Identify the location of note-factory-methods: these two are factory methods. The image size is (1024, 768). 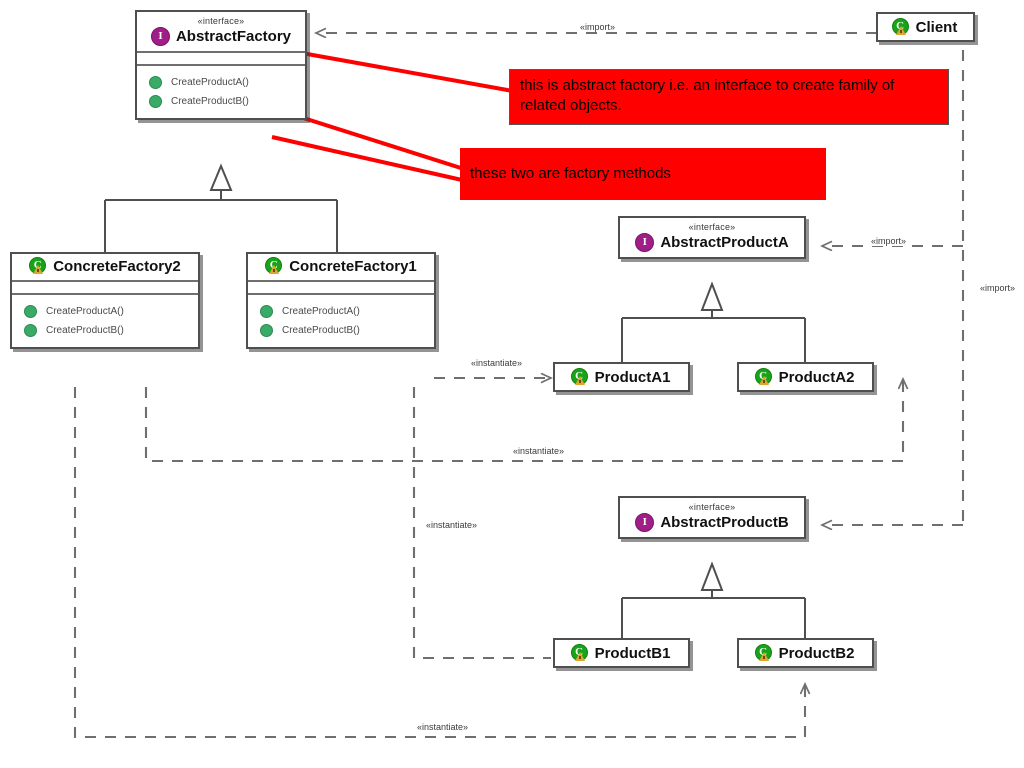
(643, 174).